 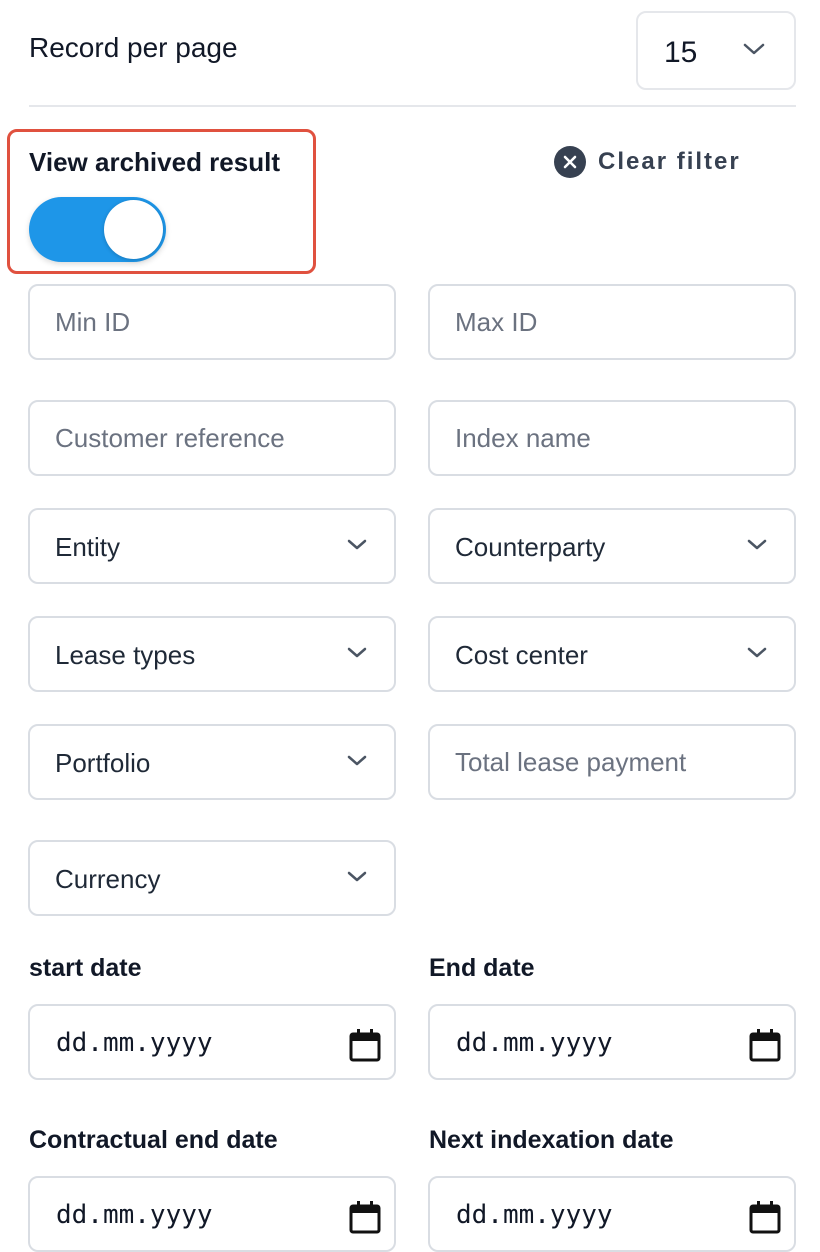 I want to click on contractual-end-date-value: dd.mm.yyyy, so click(x=134, y=1215).